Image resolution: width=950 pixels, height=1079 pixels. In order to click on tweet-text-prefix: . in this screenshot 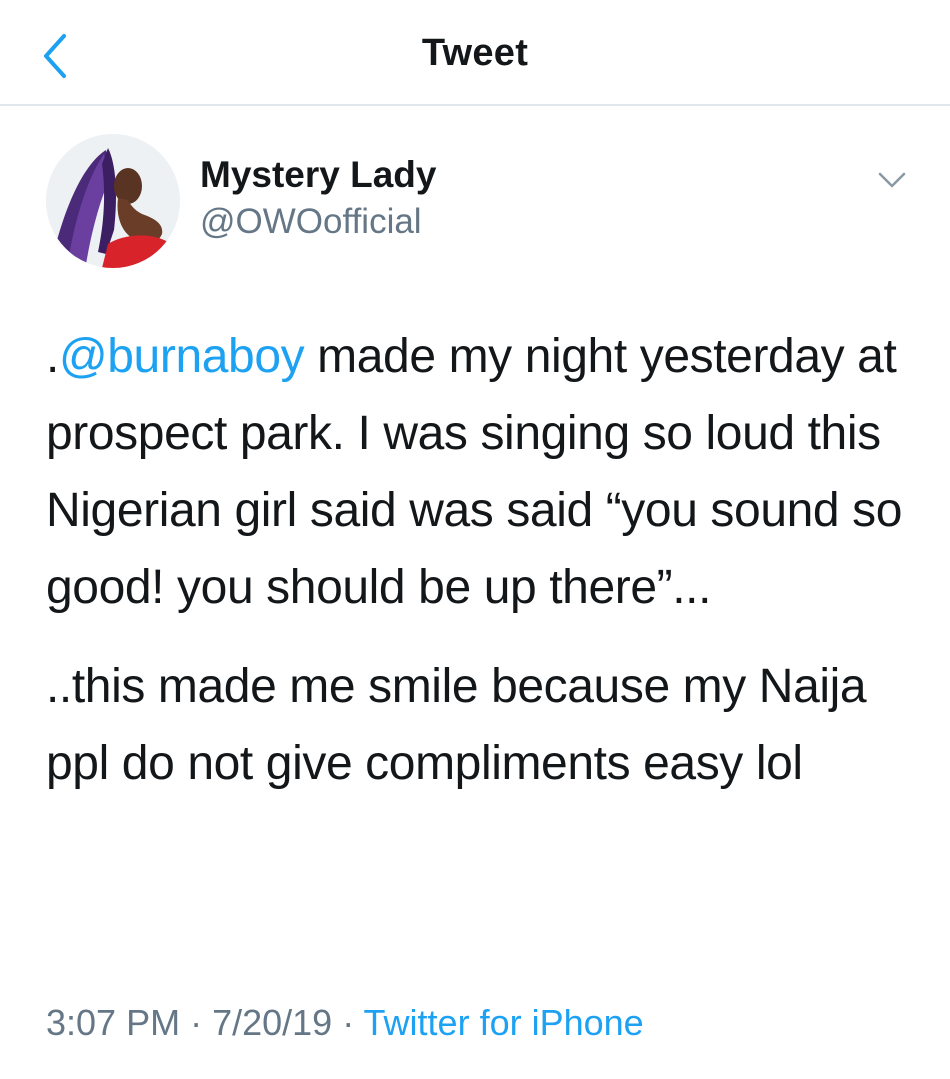, I will do `click(52, 356)`.